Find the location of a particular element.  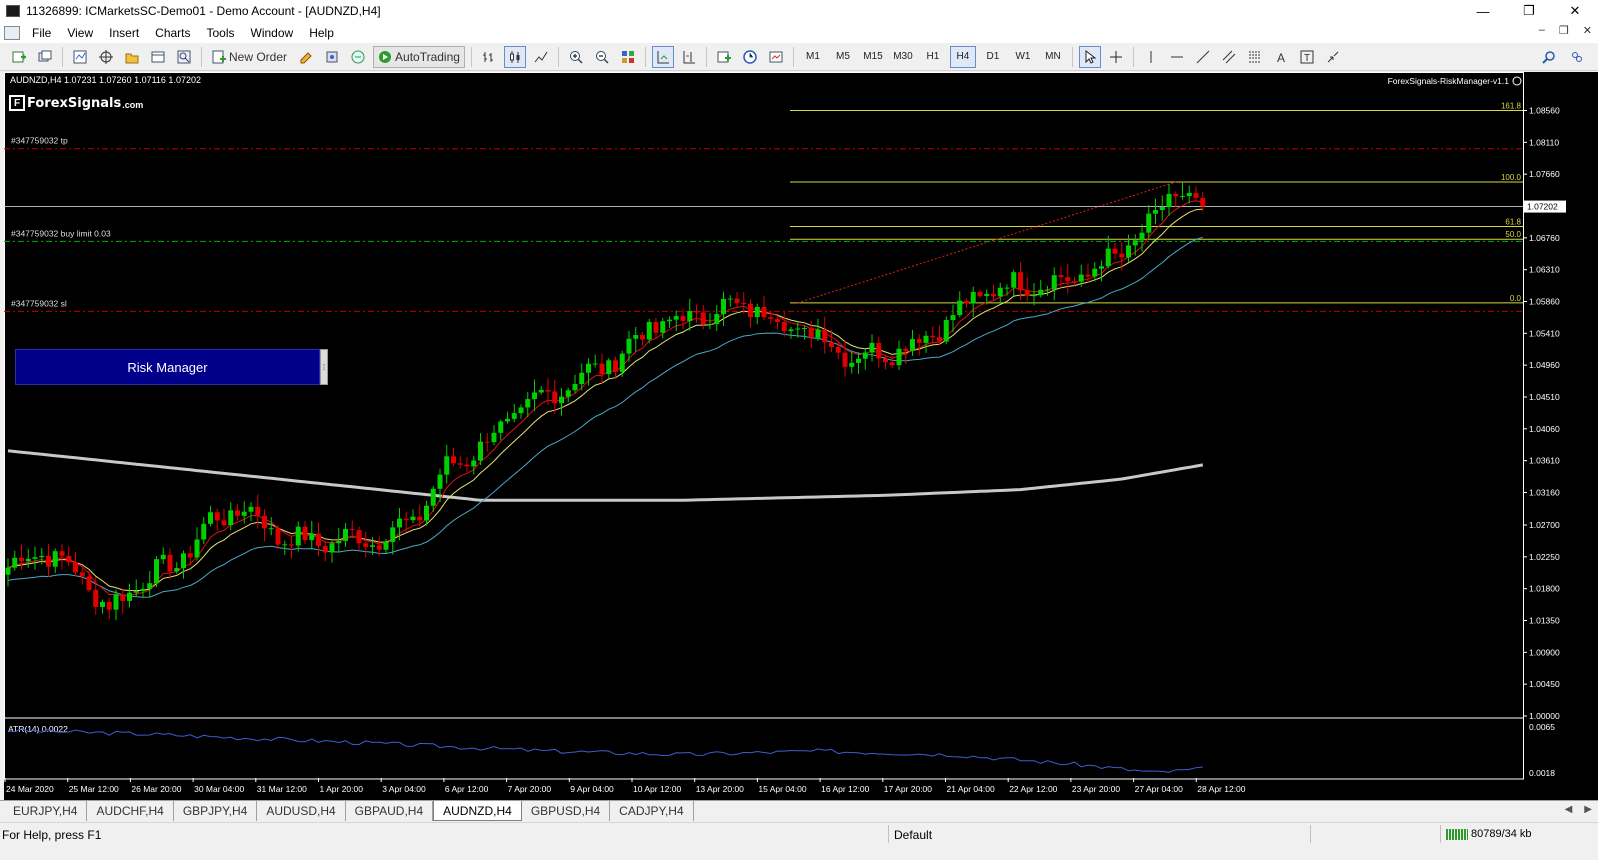

navigator-icon is located at coordinates (132, 57).